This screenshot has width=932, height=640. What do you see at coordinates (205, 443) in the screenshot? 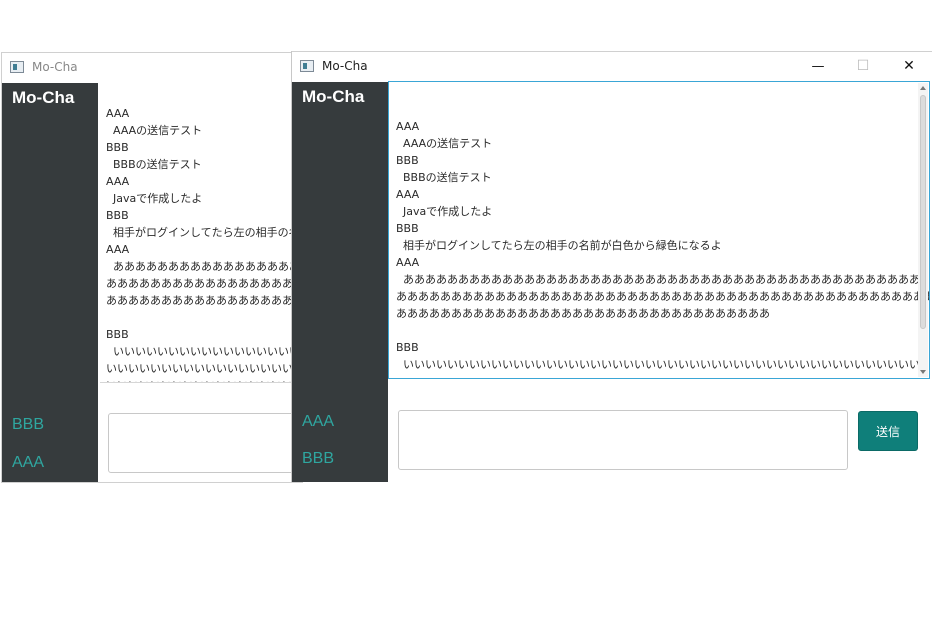
I see `back-message-input` at bounding box center [205, 443].